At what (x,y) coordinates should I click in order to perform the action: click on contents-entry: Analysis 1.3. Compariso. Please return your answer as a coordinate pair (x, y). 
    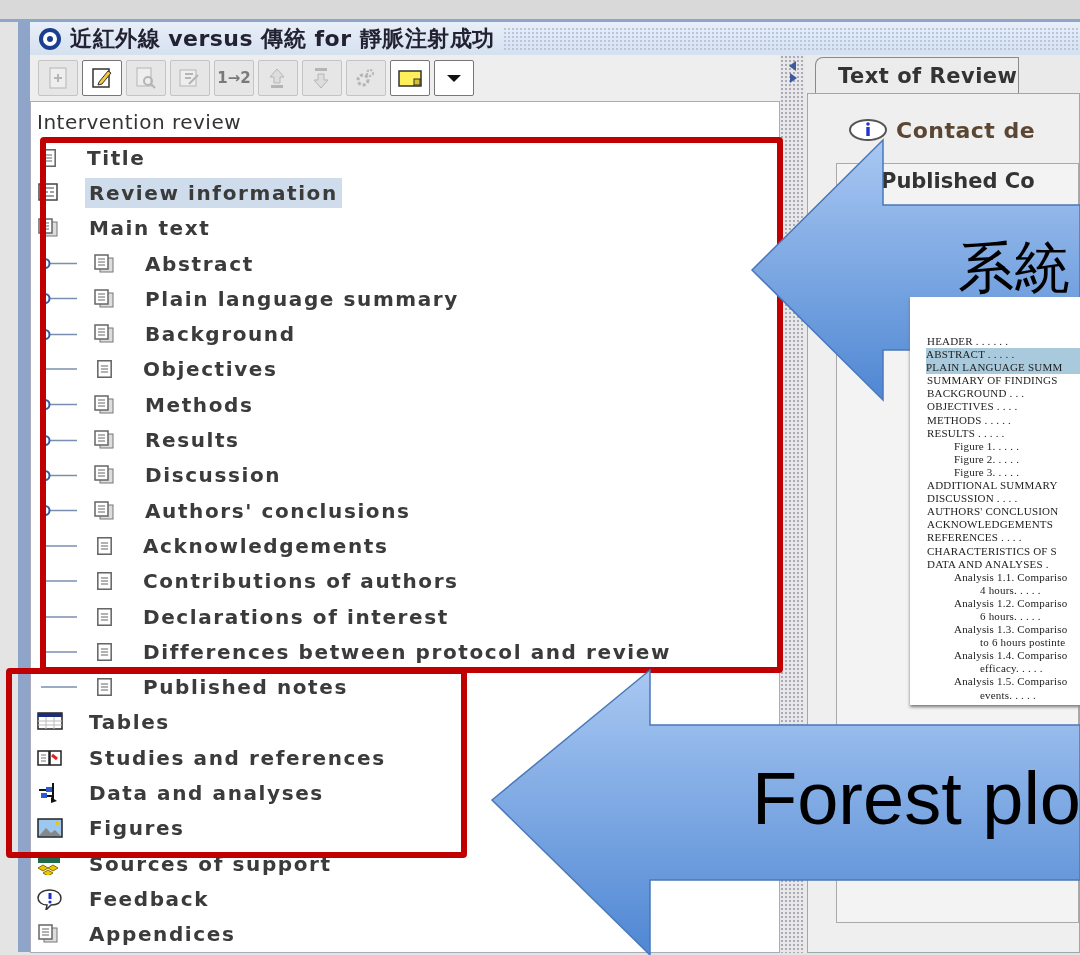
    Looking at the image, I should click on (1011, 630).